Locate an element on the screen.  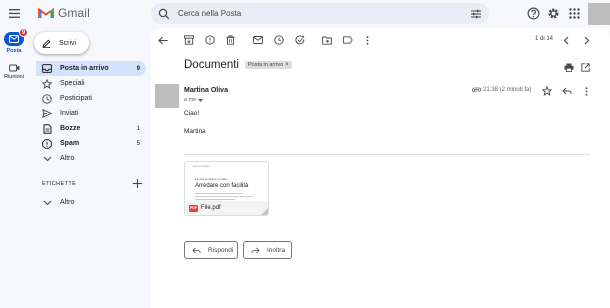
print-icon is located at coordinates (569, 67).